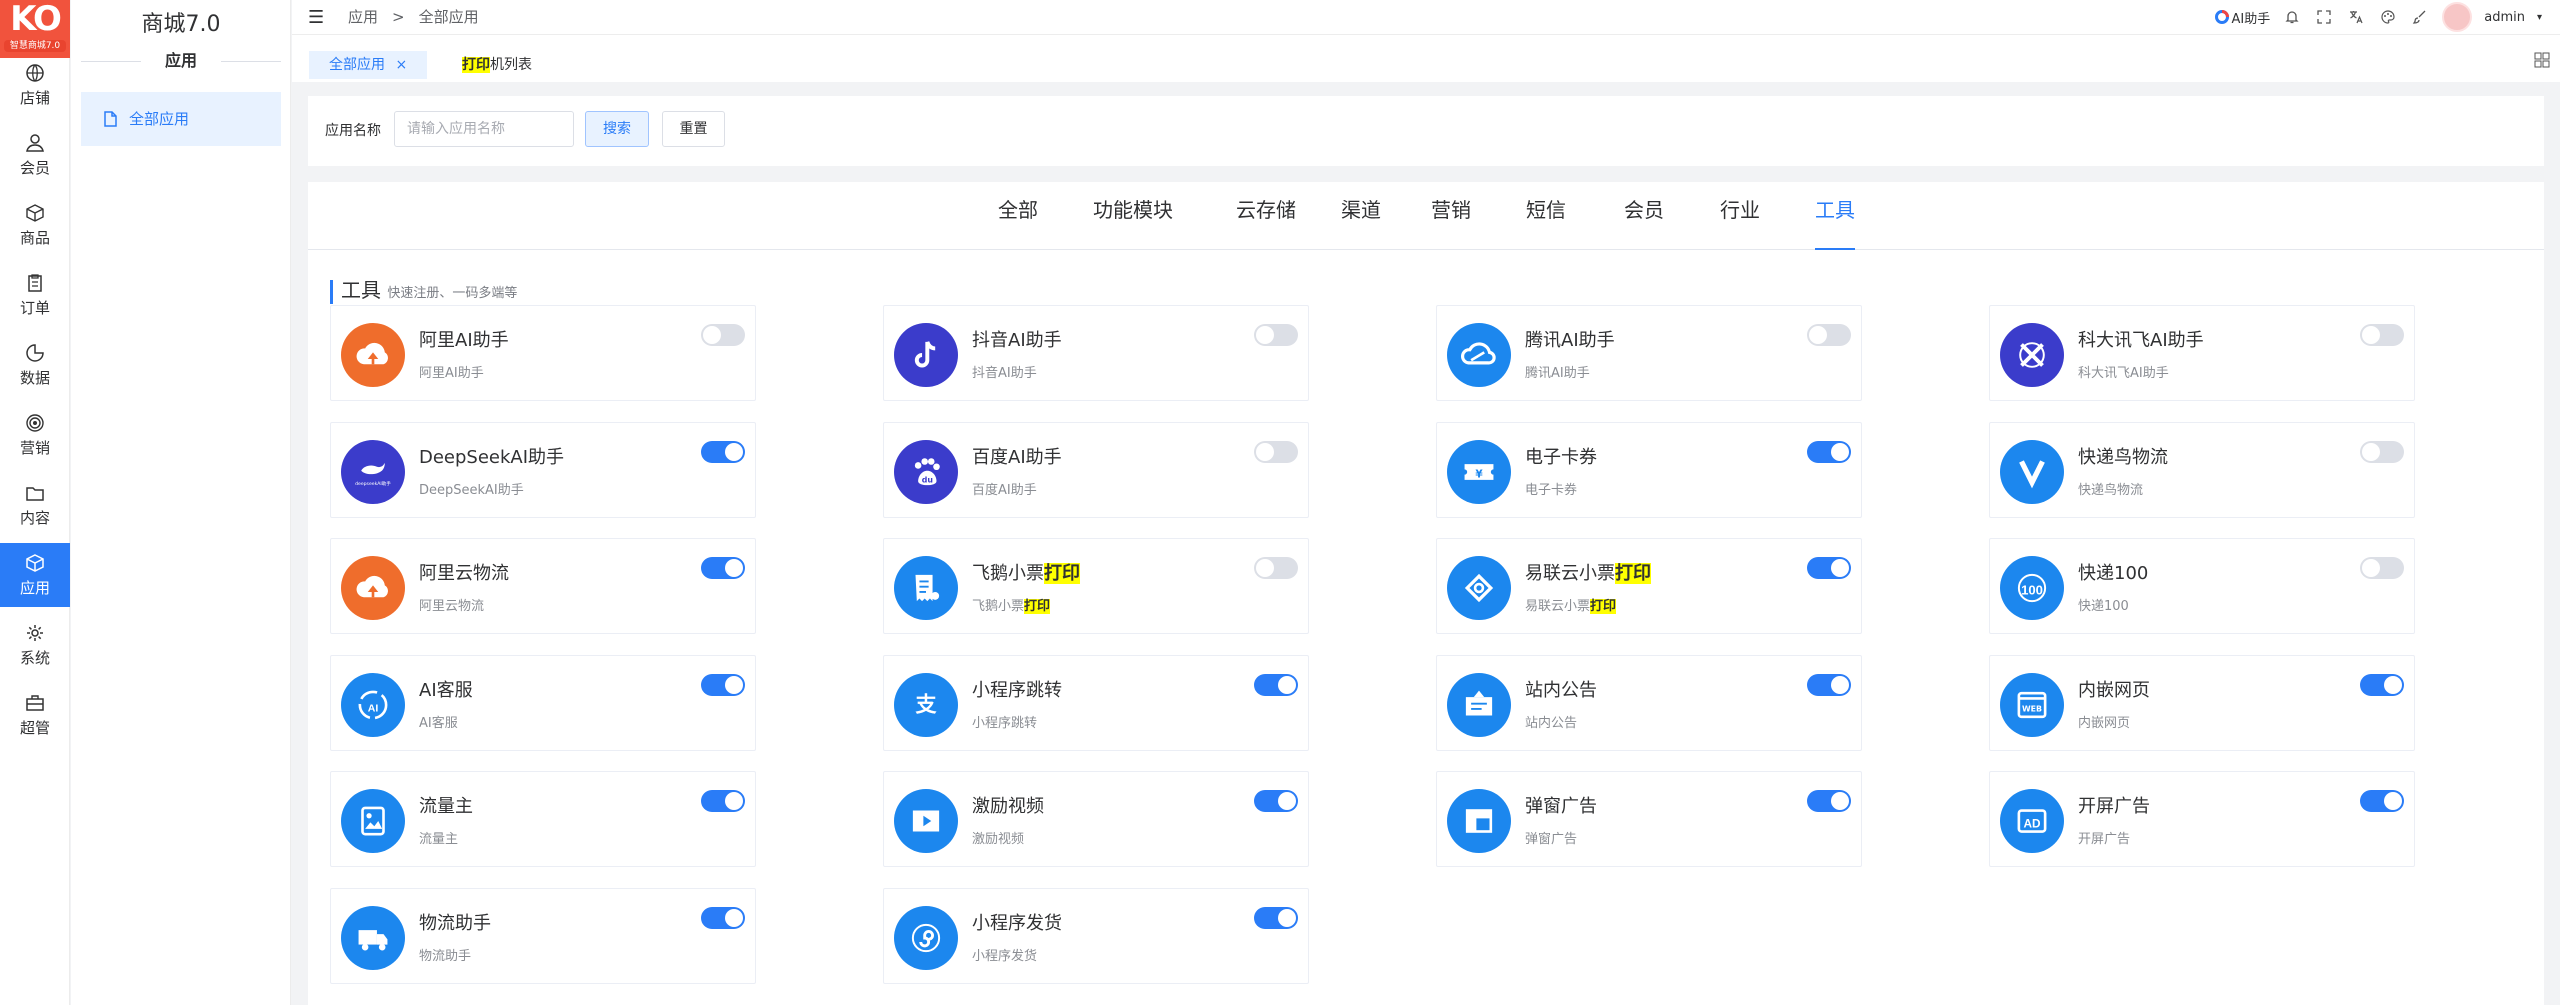 The width and height of the screenshot is (2560, 1005). What do you see at coordinates (35, 29) in the screenshot?
I see `brand-logo: KO 智慧商城7.0` at bounding box center [35, 29].